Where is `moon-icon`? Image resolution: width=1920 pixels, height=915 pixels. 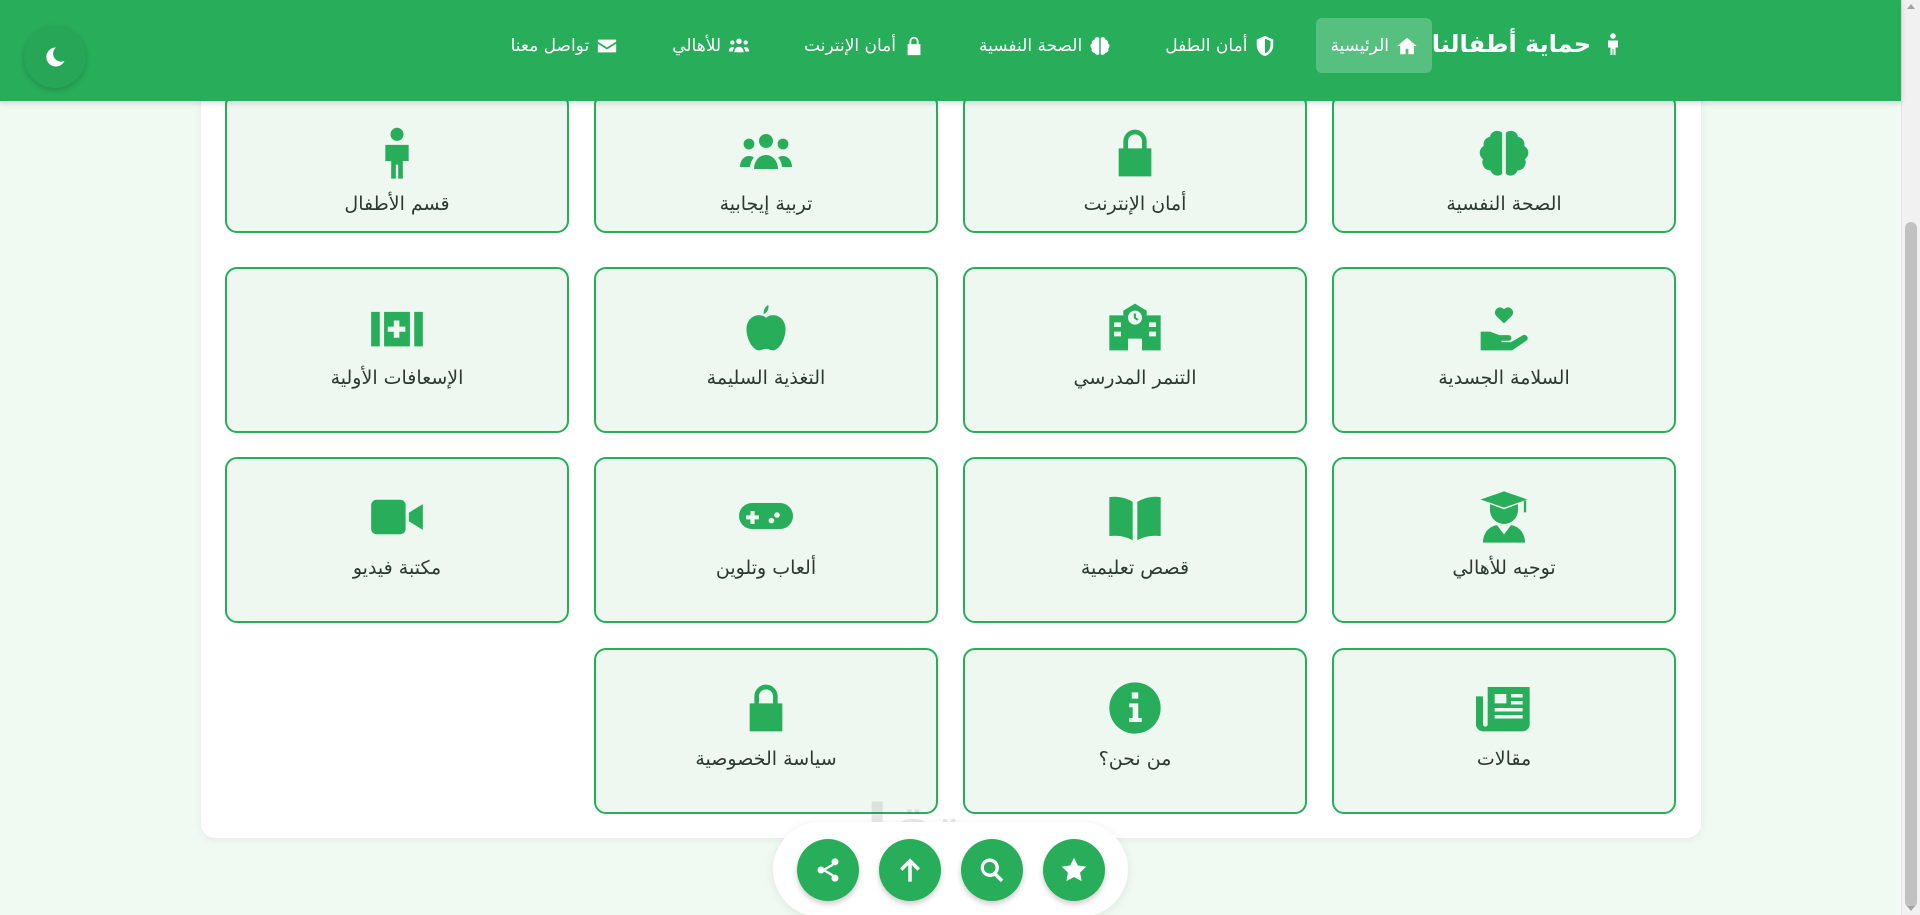
moon-icon is located at coordinates (55, 57).